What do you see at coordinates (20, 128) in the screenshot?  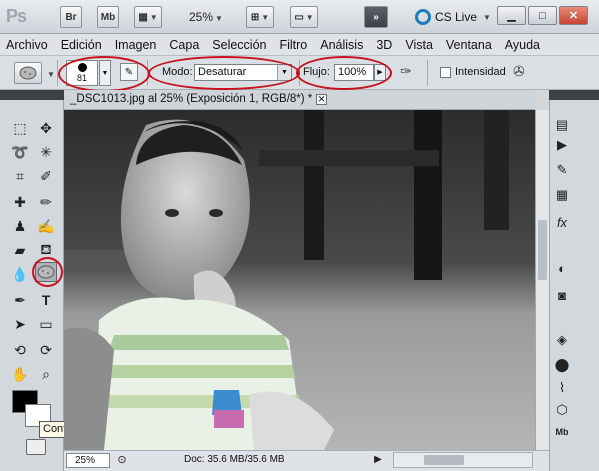 I see `marquee-tool-icon: ⬚` at bounding box center [20, 128].